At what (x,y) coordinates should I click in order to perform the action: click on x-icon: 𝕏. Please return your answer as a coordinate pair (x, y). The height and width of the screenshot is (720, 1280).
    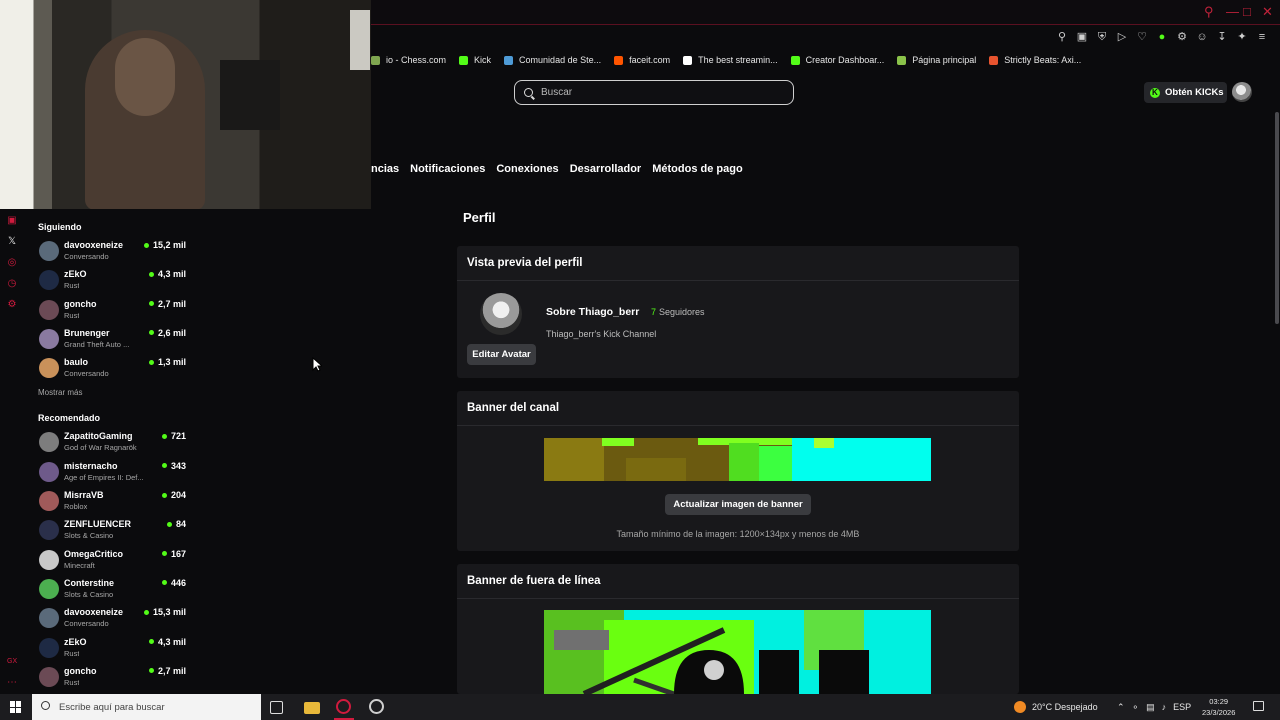
    Looking at the image, I should click on (12, 242).